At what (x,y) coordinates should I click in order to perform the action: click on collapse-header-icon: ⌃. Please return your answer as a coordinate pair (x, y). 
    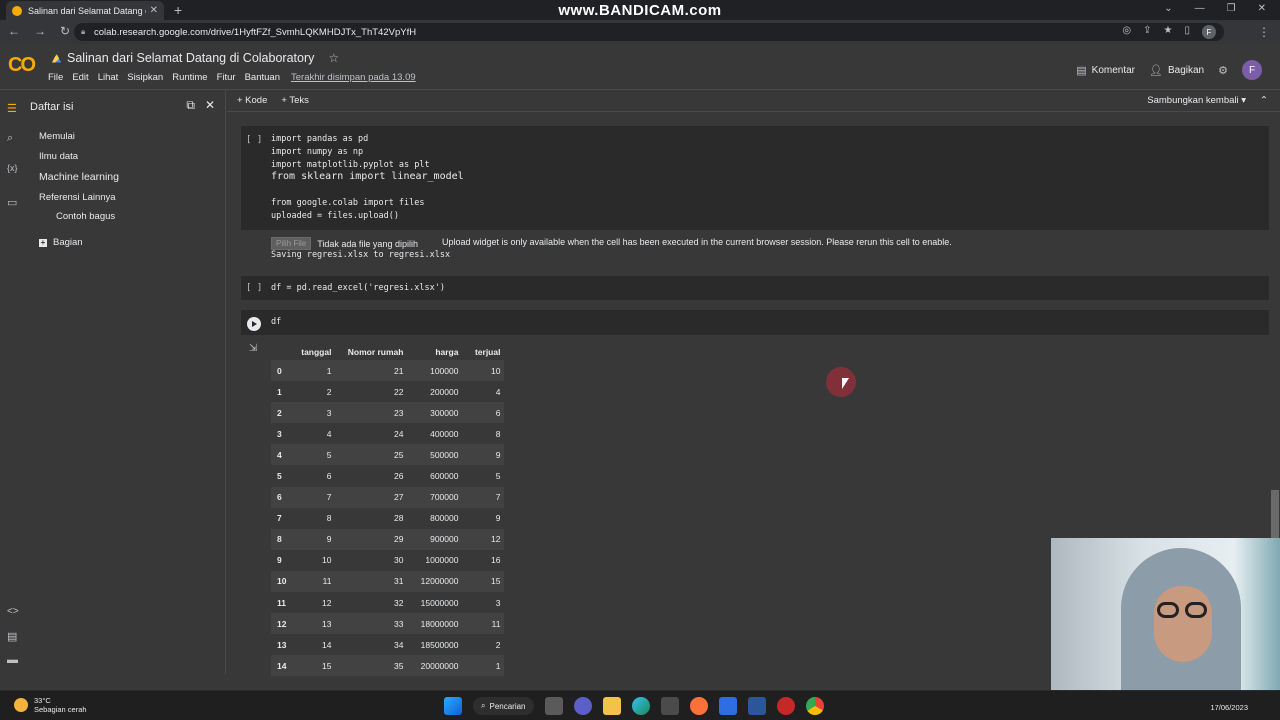
    Looking at the image, I should click on (1264, 100).